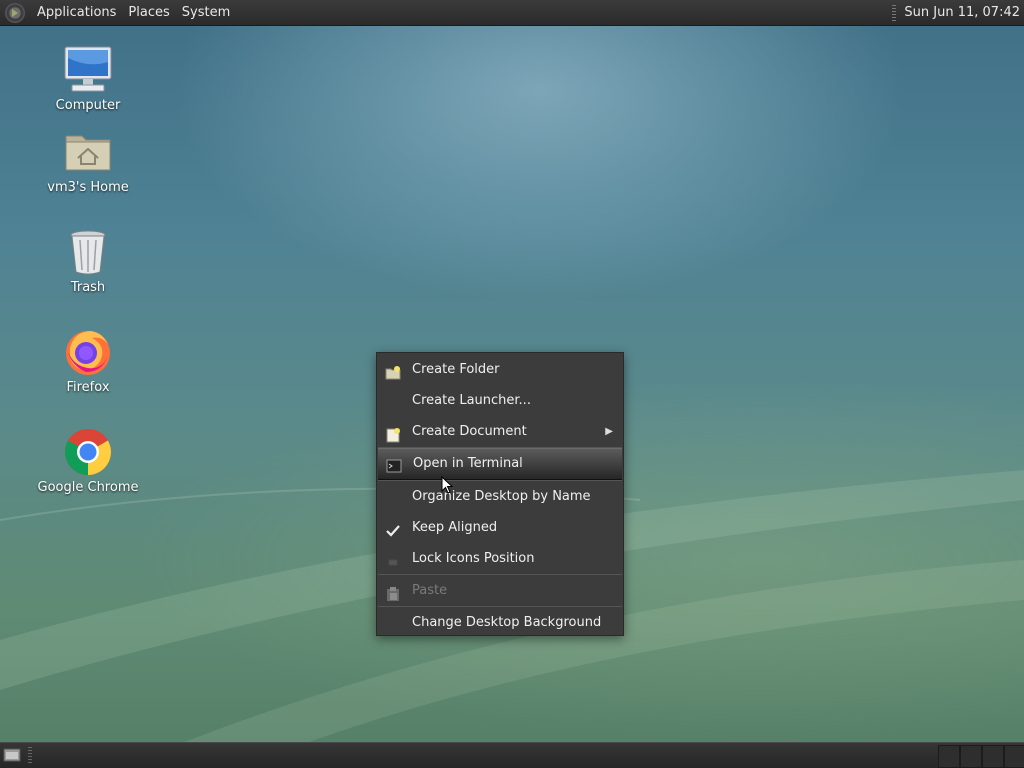  What do you see at coordinates (88, 452) in the screenshot?
I see `chrome-icon` at bounding box center [88, 452].